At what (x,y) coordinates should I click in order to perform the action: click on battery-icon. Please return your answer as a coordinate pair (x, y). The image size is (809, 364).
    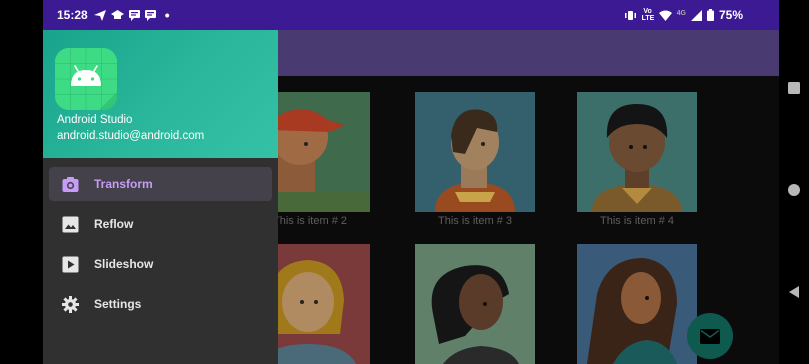
    Looking at the image, I should click on (710, 15).